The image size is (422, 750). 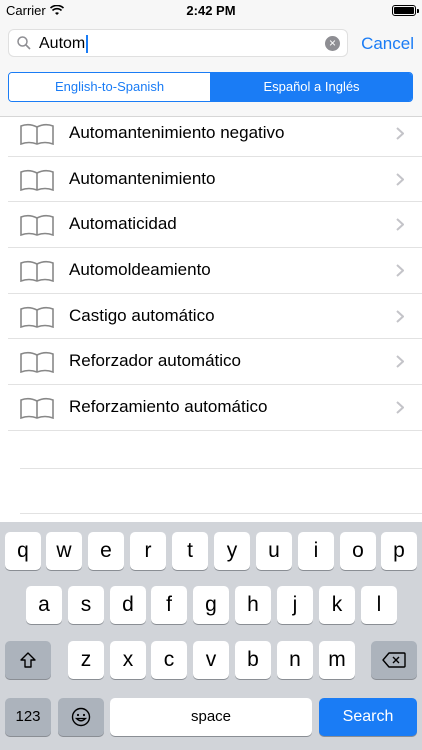 What do you see at coordinates (140, 270) in the screenshot?
I see `result-title: Automoldeamiento` at bounding box center [140, 270].